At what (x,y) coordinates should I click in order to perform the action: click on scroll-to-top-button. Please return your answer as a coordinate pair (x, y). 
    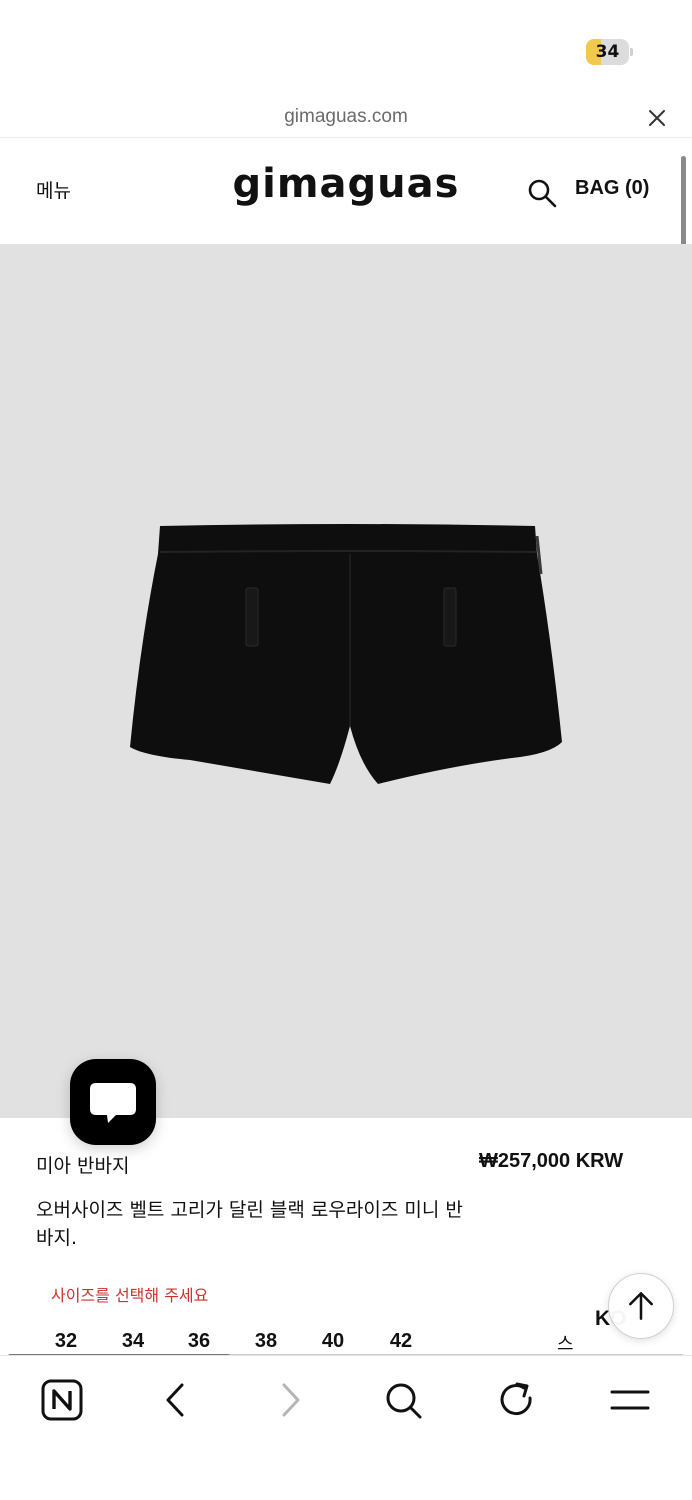
    Looking at the image, I should click on (641, 1306).